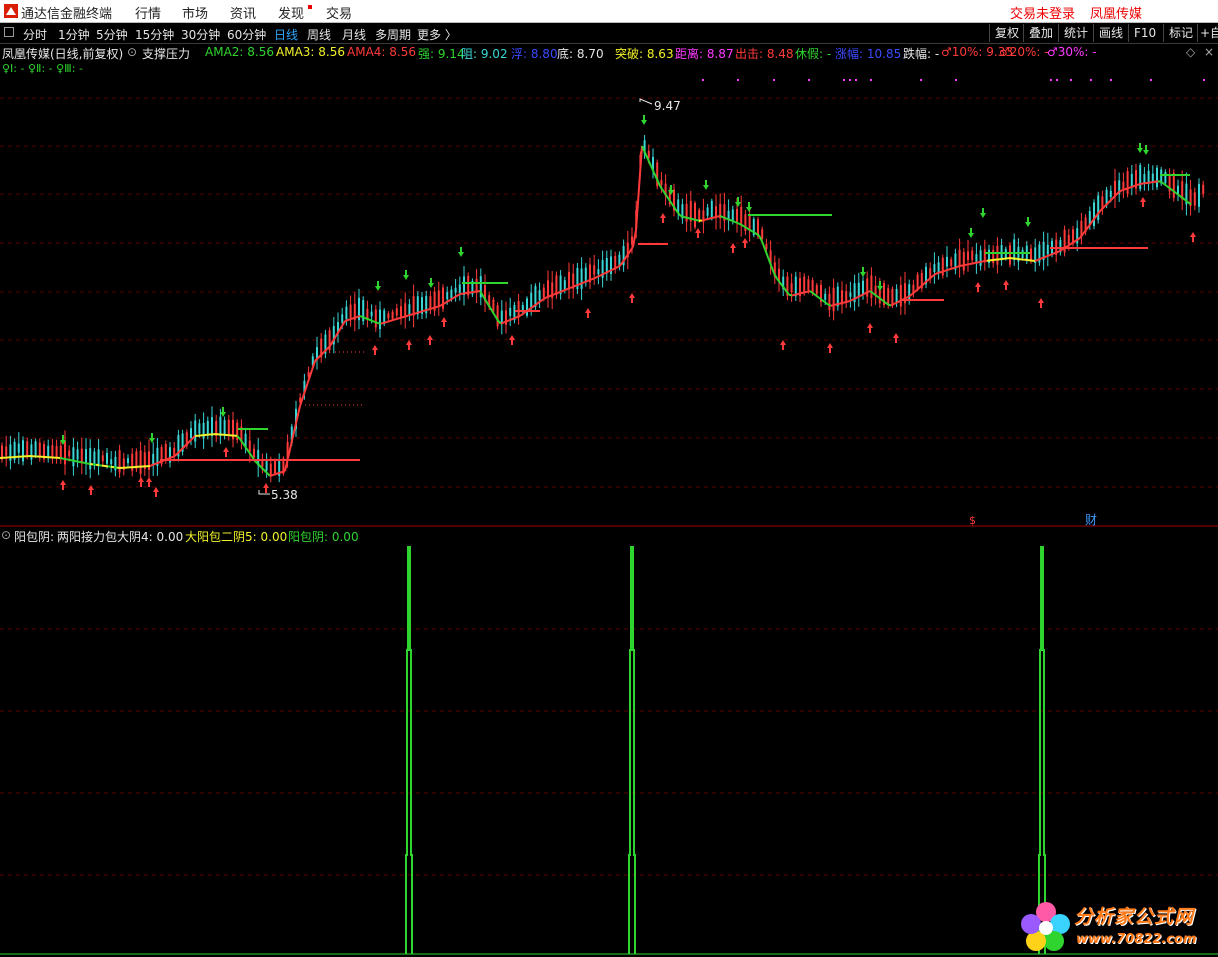 The height and width of the screenshot is (957, 1218). I want to click on watermark: 分析家公式网 www.70822.com, so click(1116, 926).